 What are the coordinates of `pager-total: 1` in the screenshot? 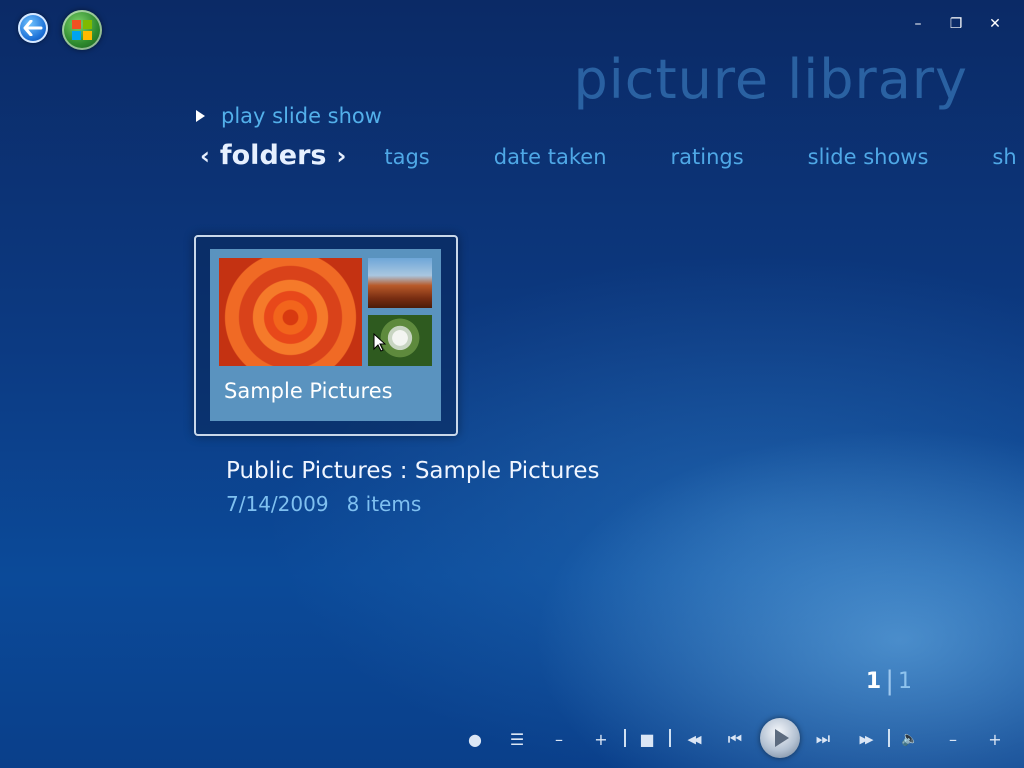 It's located at (905, 681).